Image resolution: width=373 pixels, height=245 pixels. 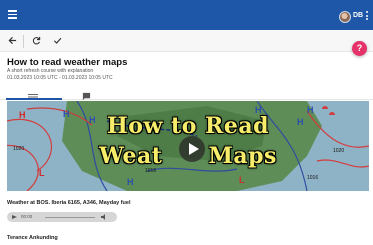 What do you see at coordinates (32, 238) in the screenshot?
I see `audio-track-title: Terance Ankunding` at bounding box center [32, 238].